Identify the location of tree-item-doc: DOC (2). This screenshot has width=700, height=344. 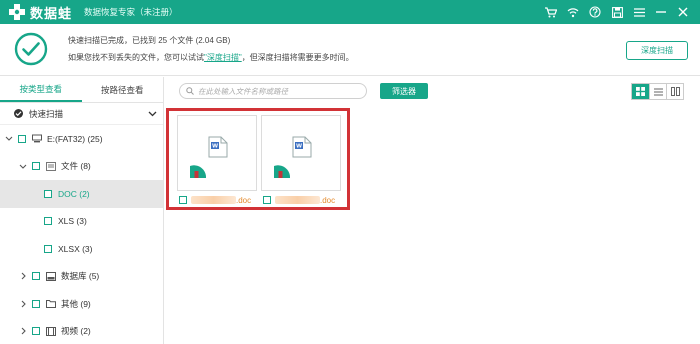
(81, 194).